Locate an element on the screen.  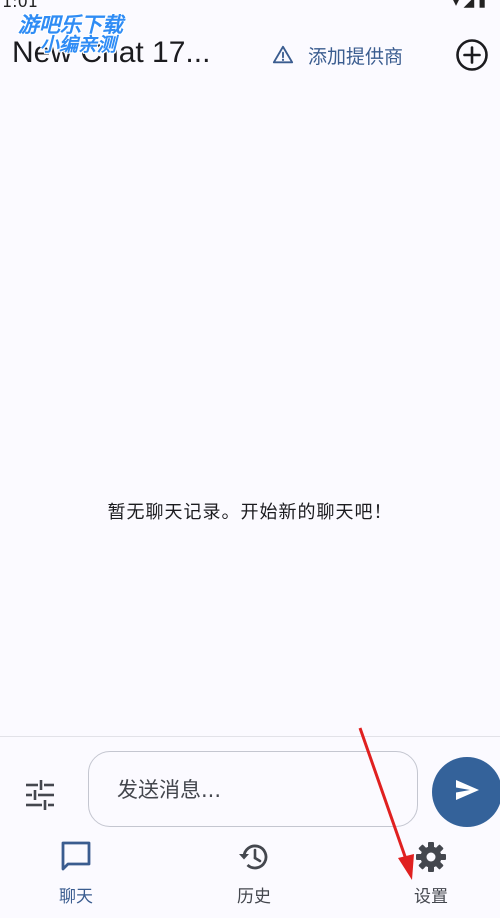
warning-triangle-icon is located at coordinates (283, 55).